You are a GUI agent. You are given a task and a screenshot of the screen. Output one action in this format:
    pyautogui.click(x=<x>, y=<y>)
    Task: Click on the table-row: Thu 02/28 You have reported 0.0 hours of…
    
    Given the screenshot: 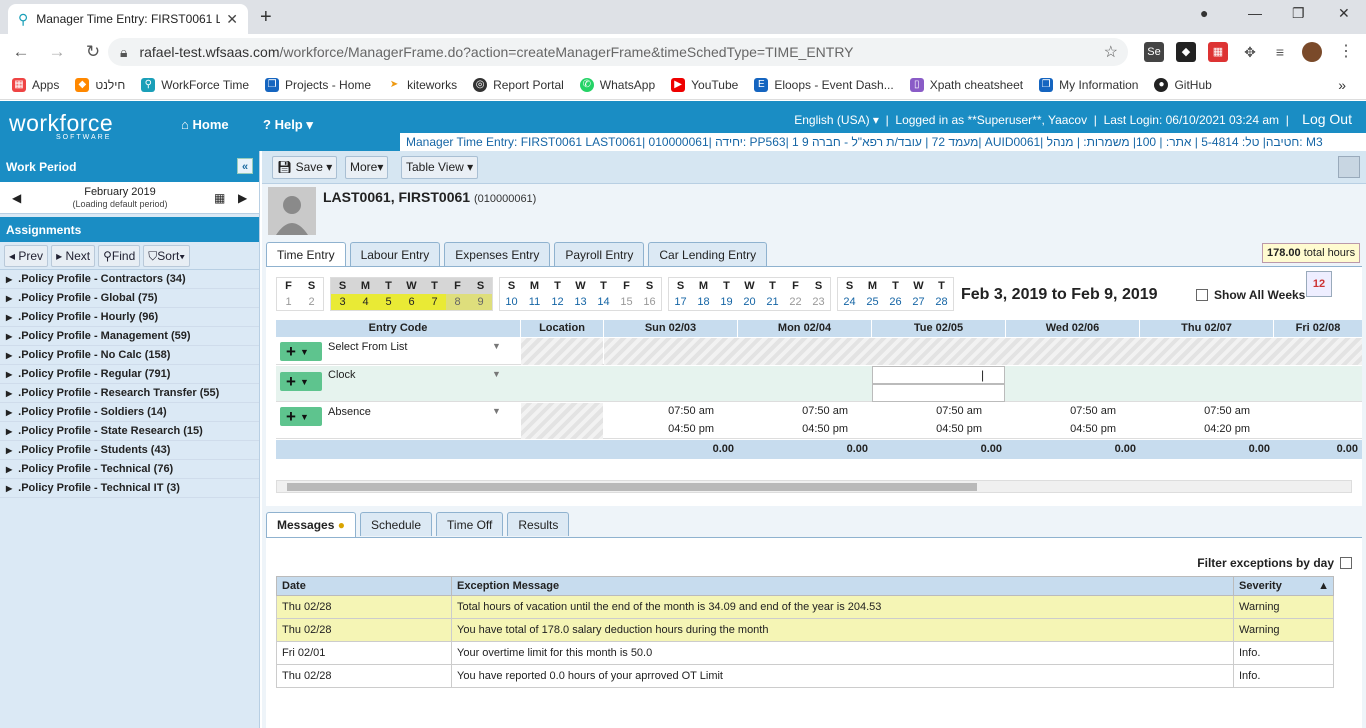 What is the action you would take?
    pyautogui.click(x=805, y=676)
    